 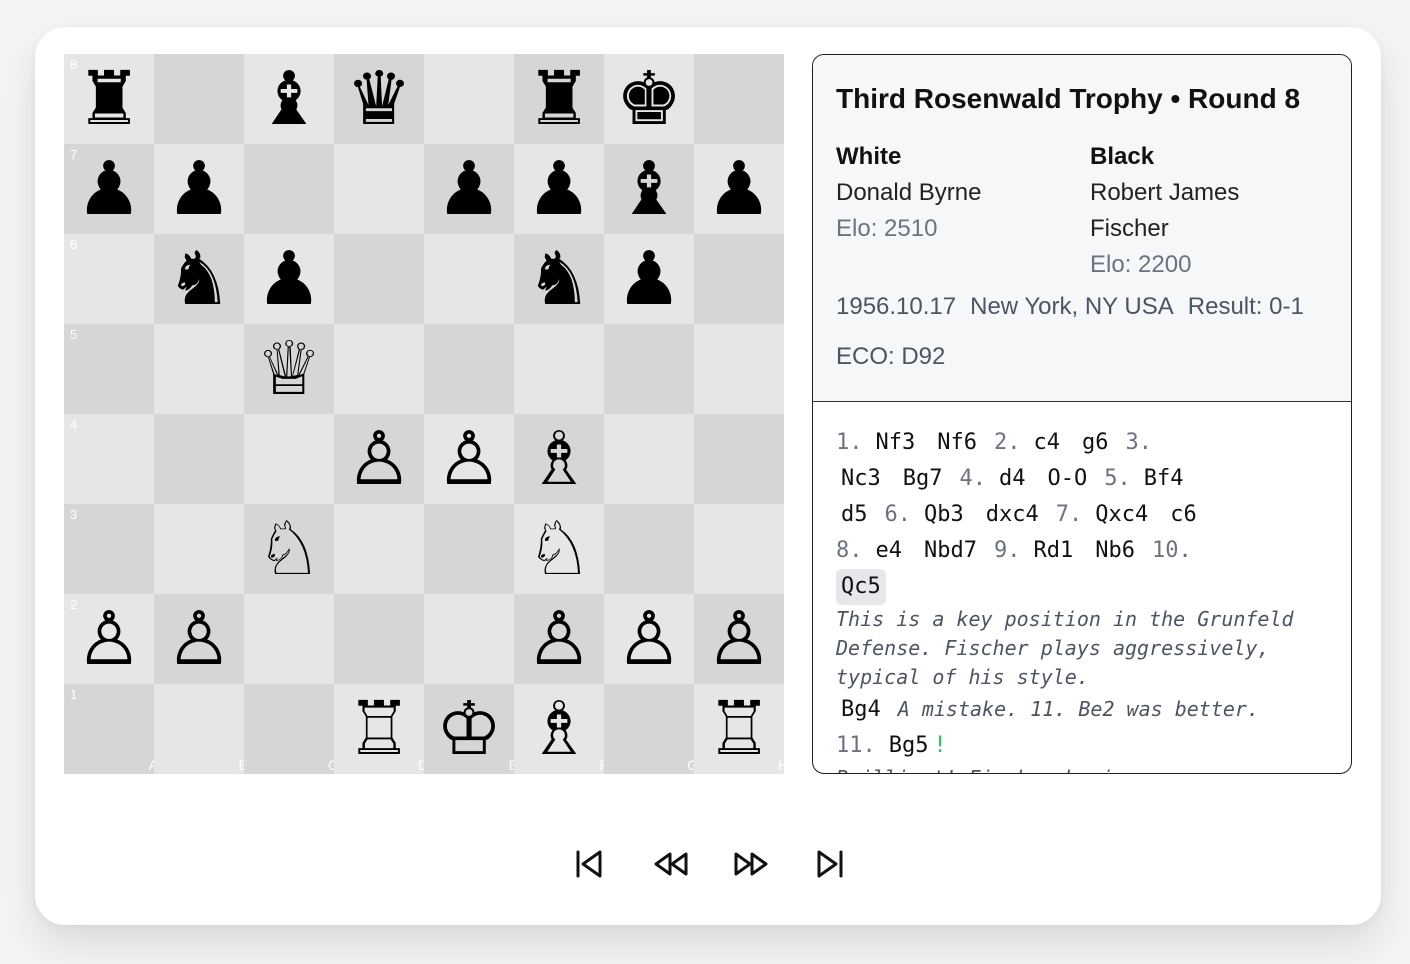 I want to click on square-c6: ♟, so click(x=289, y=279).